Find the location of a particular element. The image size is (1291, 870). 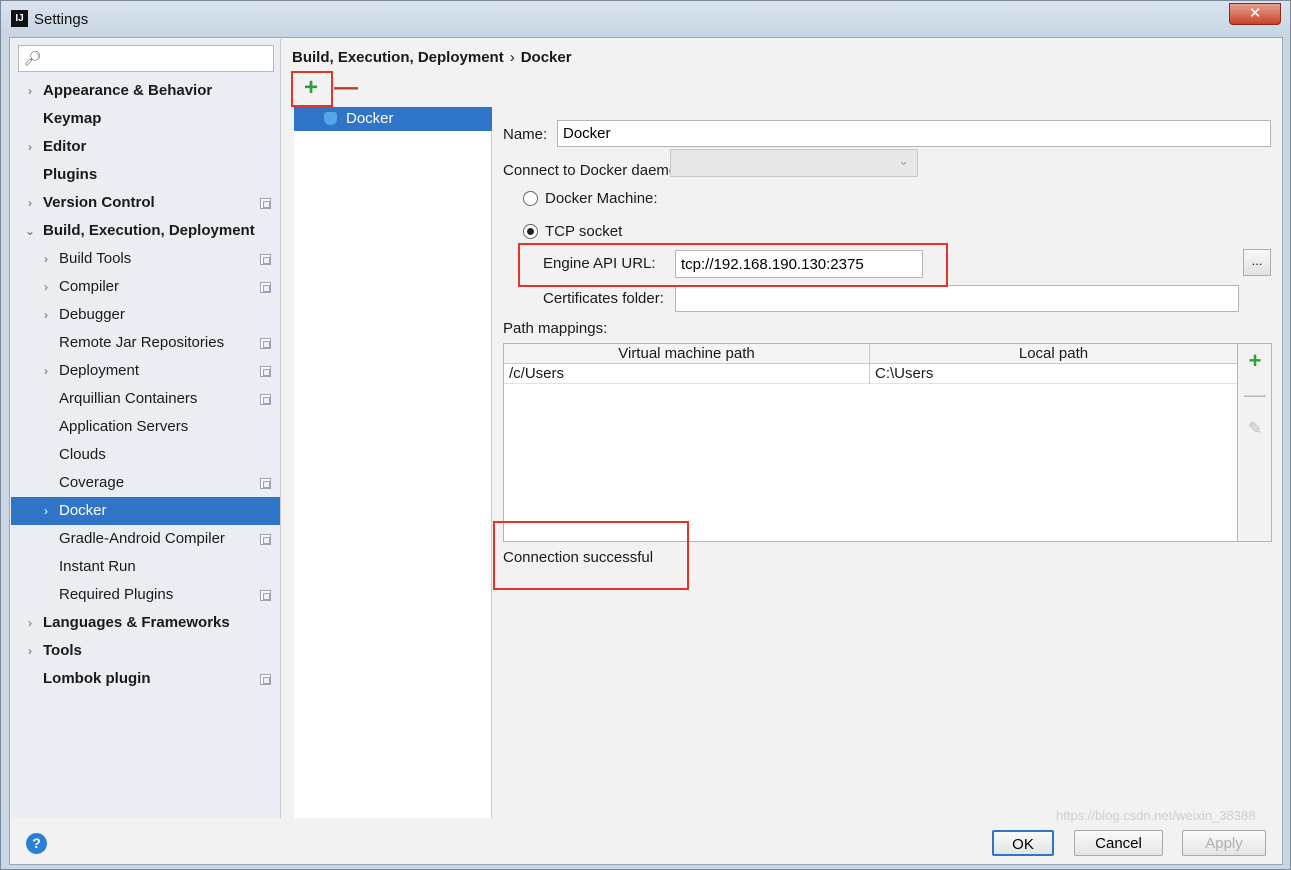

sidebar-item-required-plugins: Required Plugins is located at coordinates (145, 595).